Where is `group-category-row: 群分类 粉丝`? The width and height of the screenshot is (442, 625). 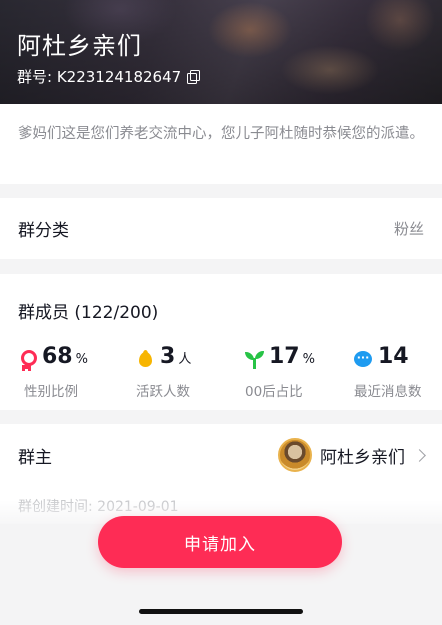 group-category-row: 群分类 粉丝 is located at coordinates (221, 228).